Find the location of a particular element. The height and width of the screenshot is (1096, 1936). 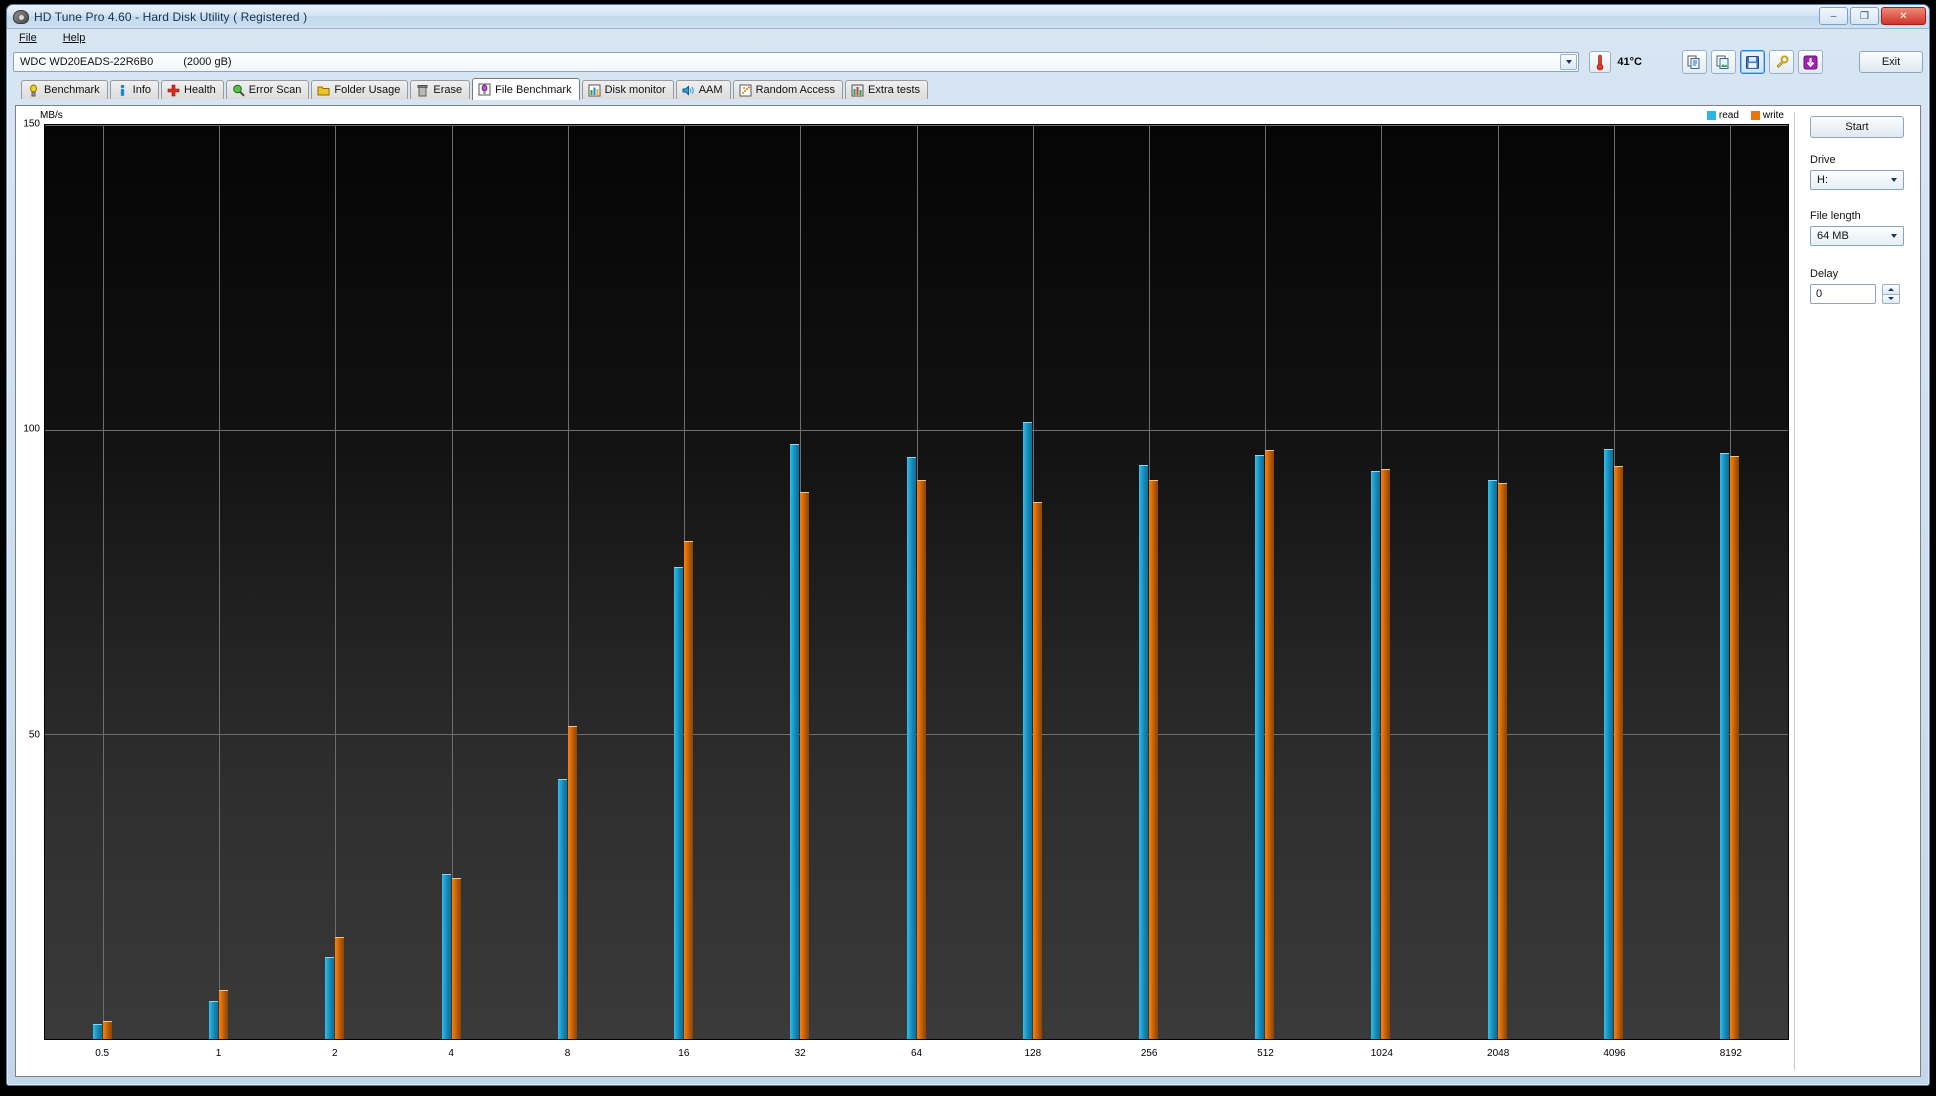

thermometer-icon is located at coordinates (1600, 62).